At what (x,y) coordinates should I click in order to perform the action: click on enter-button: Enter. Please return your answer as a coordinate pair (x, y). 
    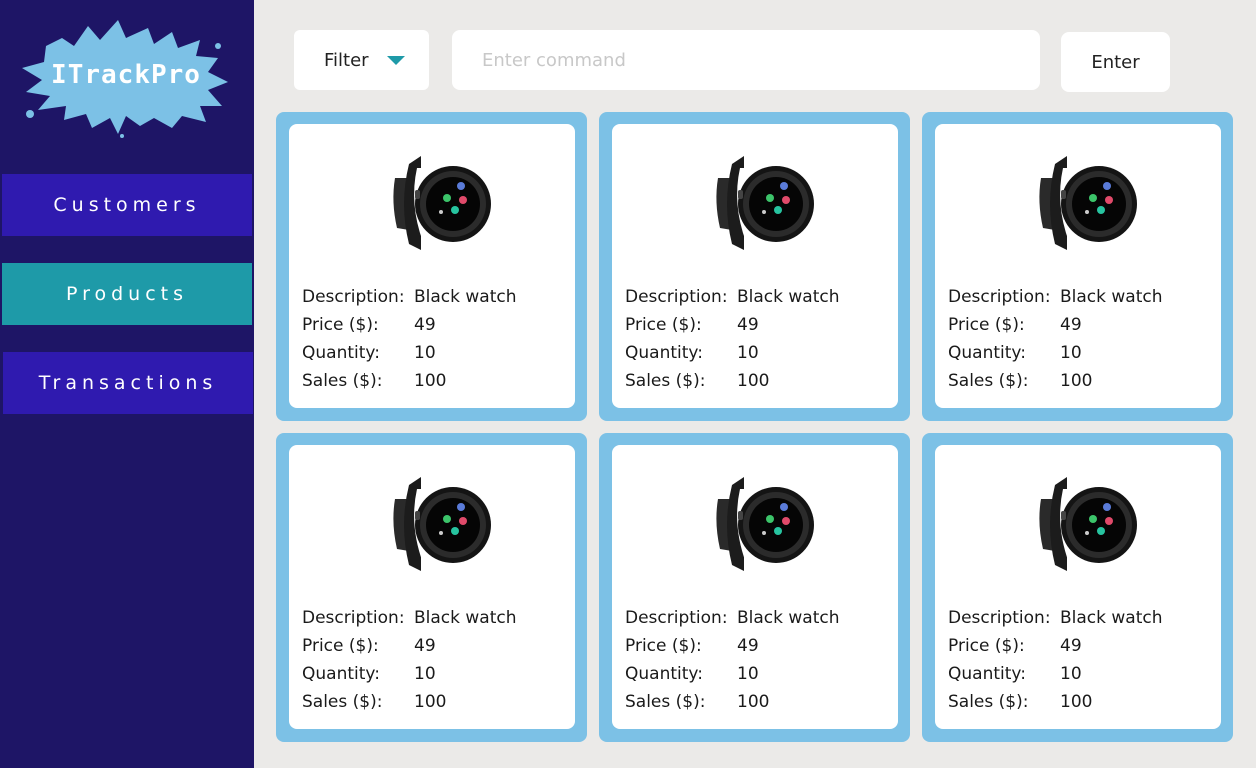
    Looking at the image, I should click on (1115, 62).